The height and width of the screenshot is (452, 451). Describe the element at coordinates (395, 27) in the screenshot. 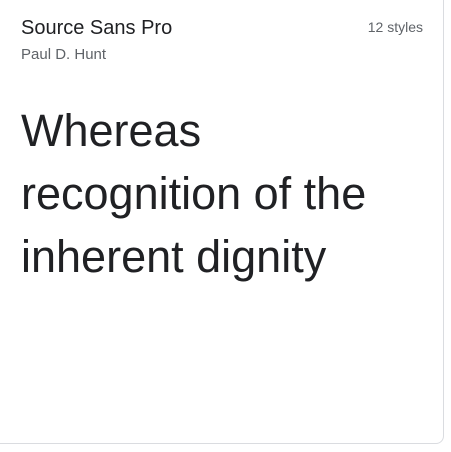

I see `styles-count: 12 styles` at that location.